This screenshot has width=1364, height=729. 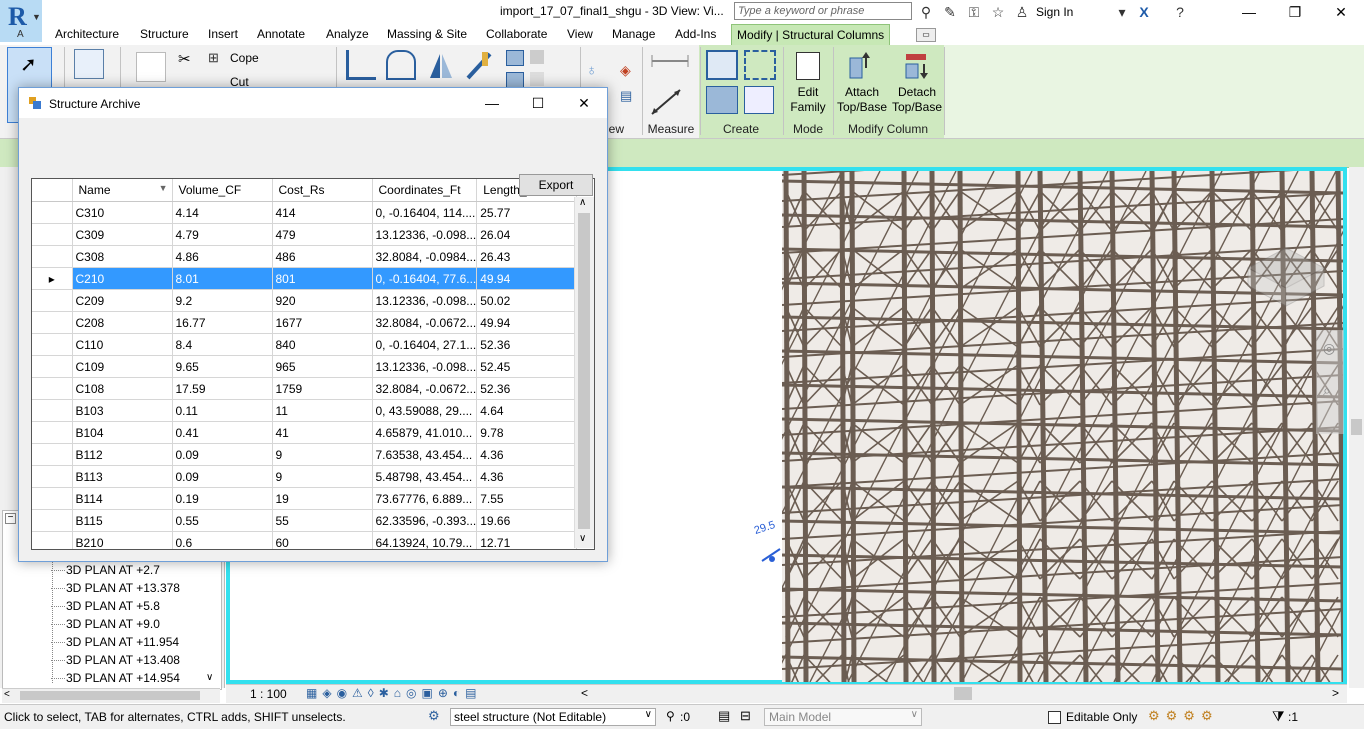 What do you see at coordinates (843, 717) in the screenshot?
I see `design-option-select: Main Model ∨` at bounding box center [843, 717].